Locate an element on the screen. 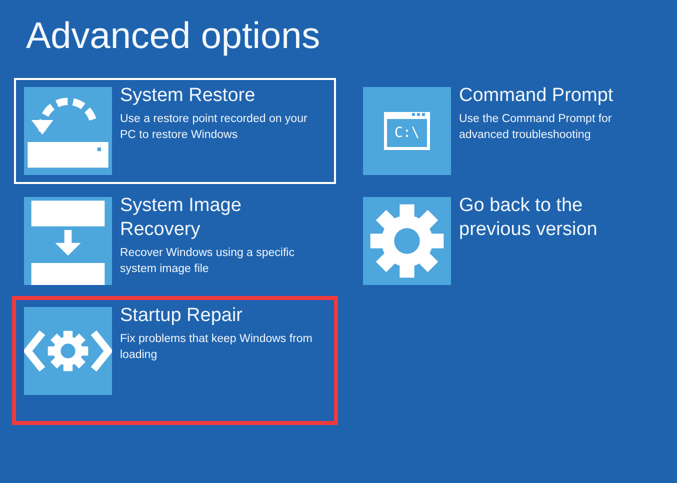  option-title: Go back to the previous version is located at coordinates (528, 218).